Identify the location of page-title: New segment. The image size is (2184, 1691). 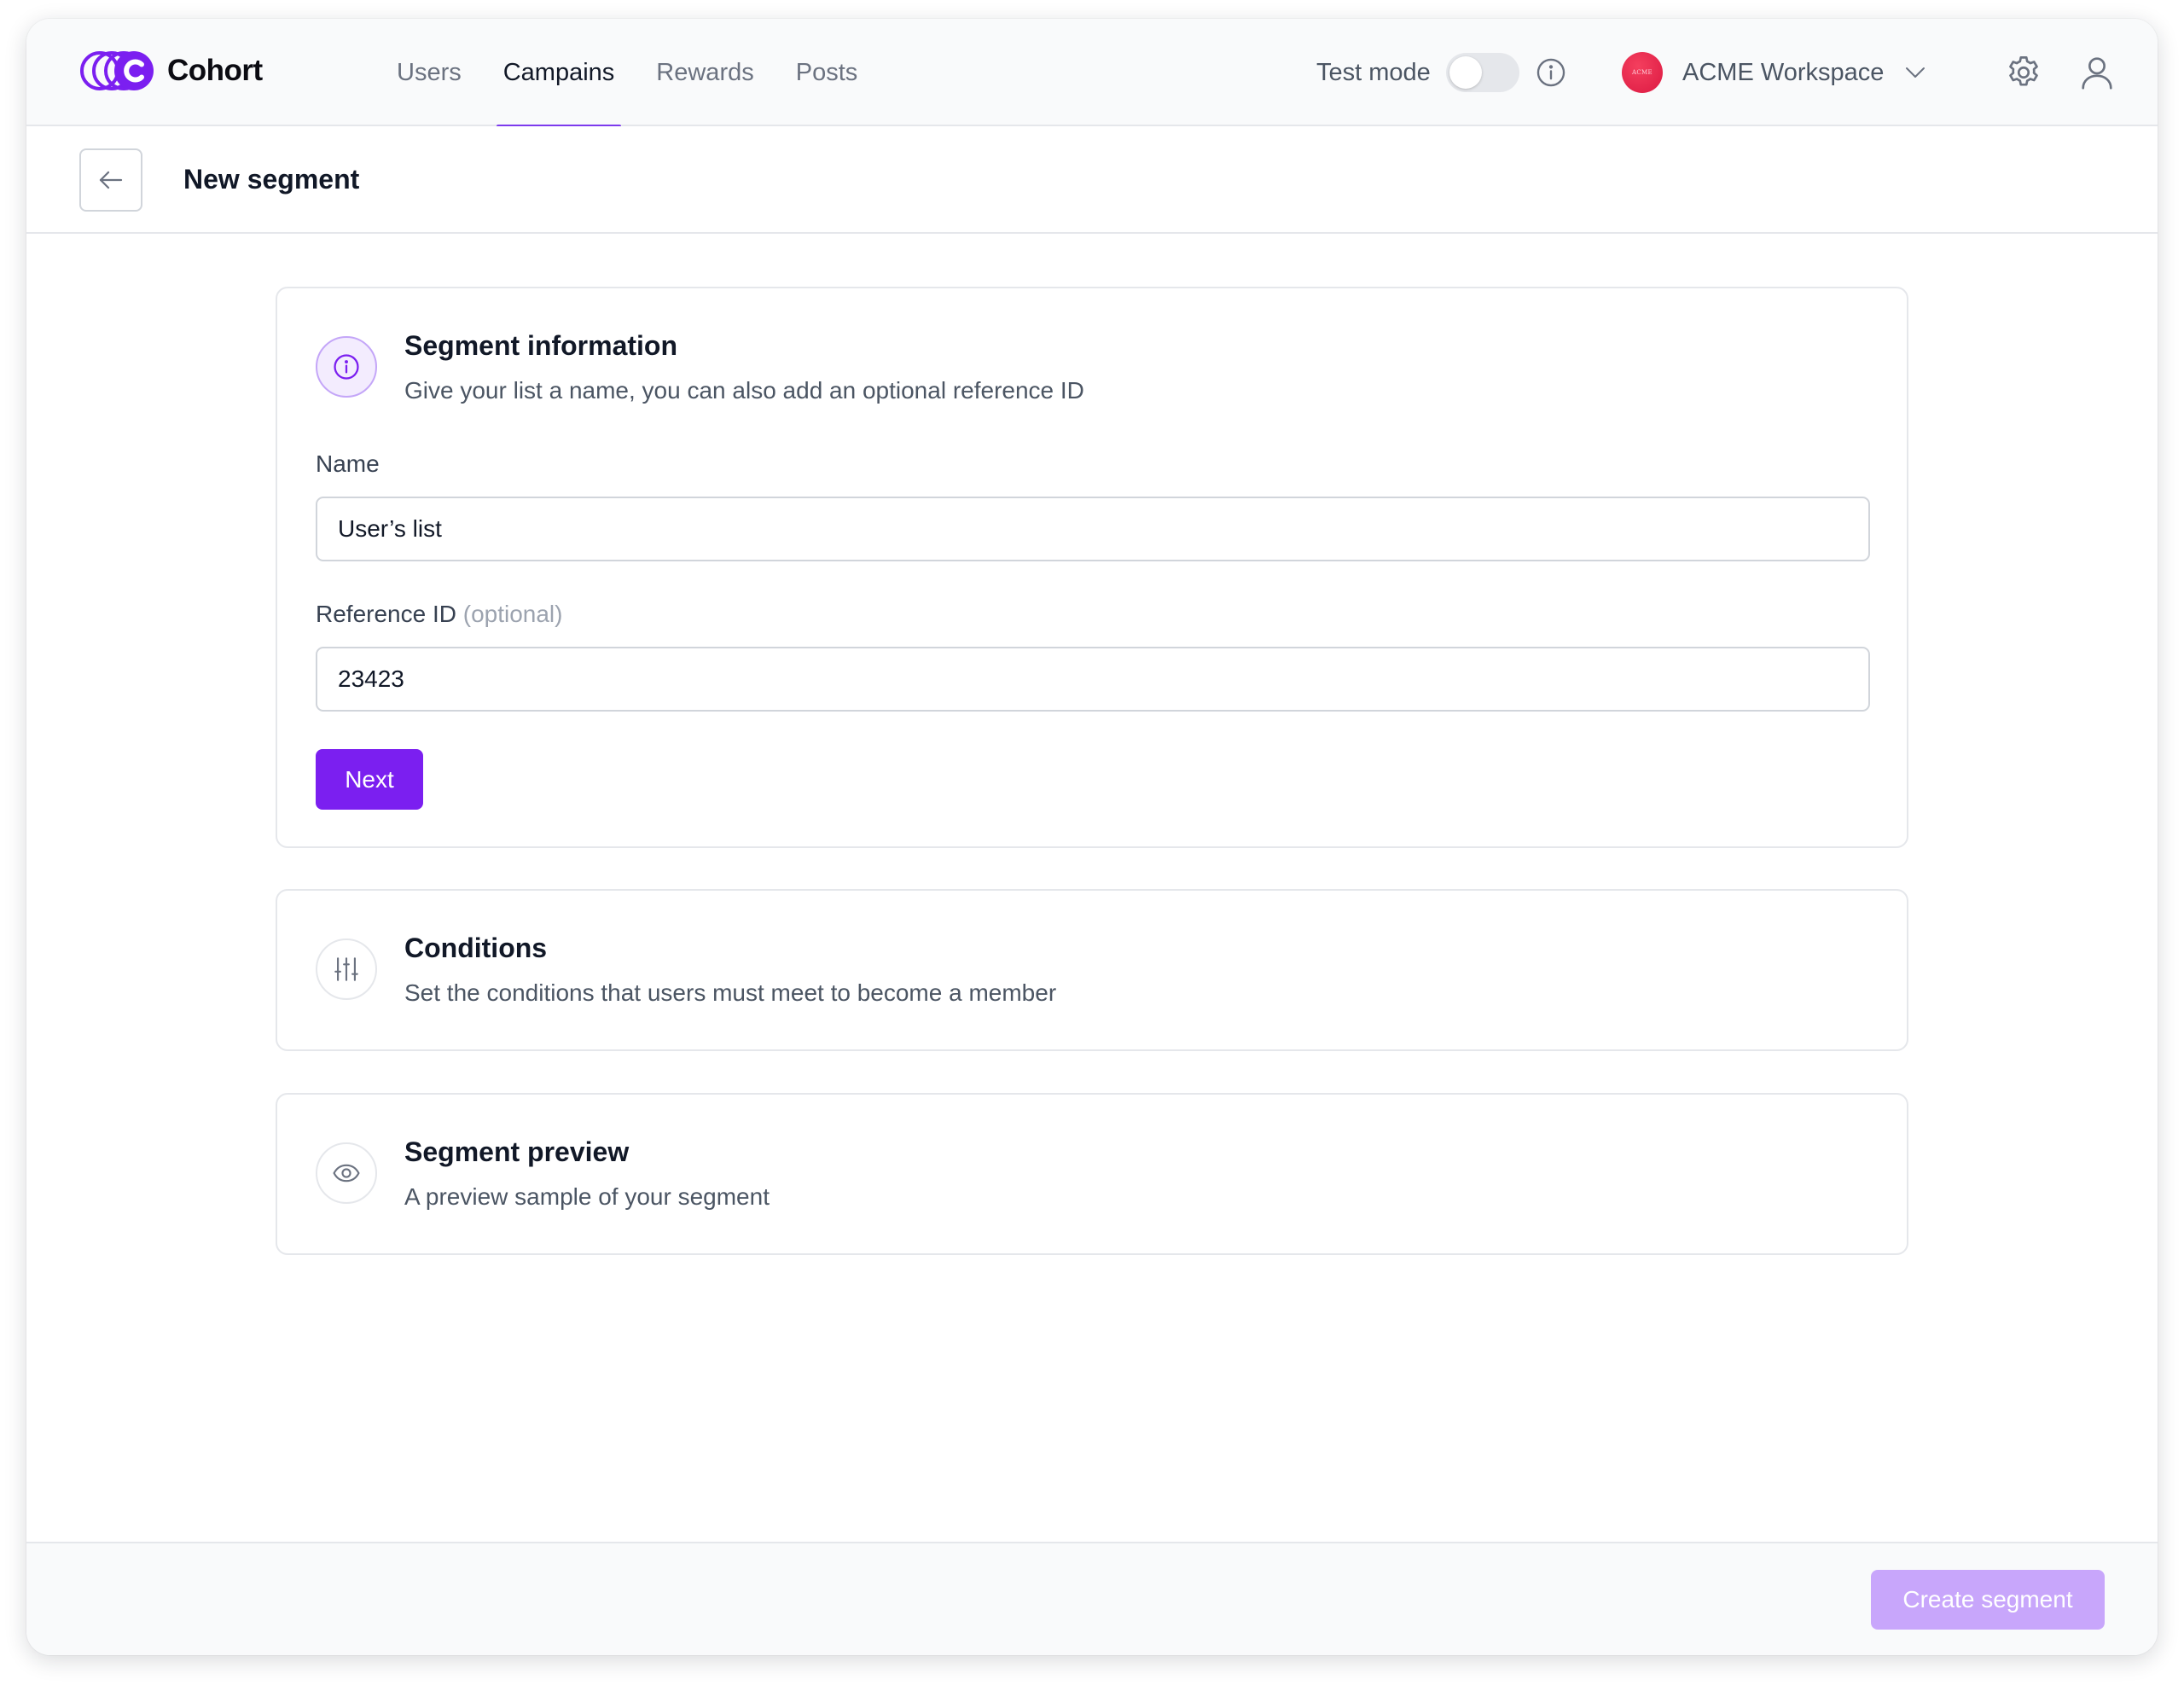
(271, 179).